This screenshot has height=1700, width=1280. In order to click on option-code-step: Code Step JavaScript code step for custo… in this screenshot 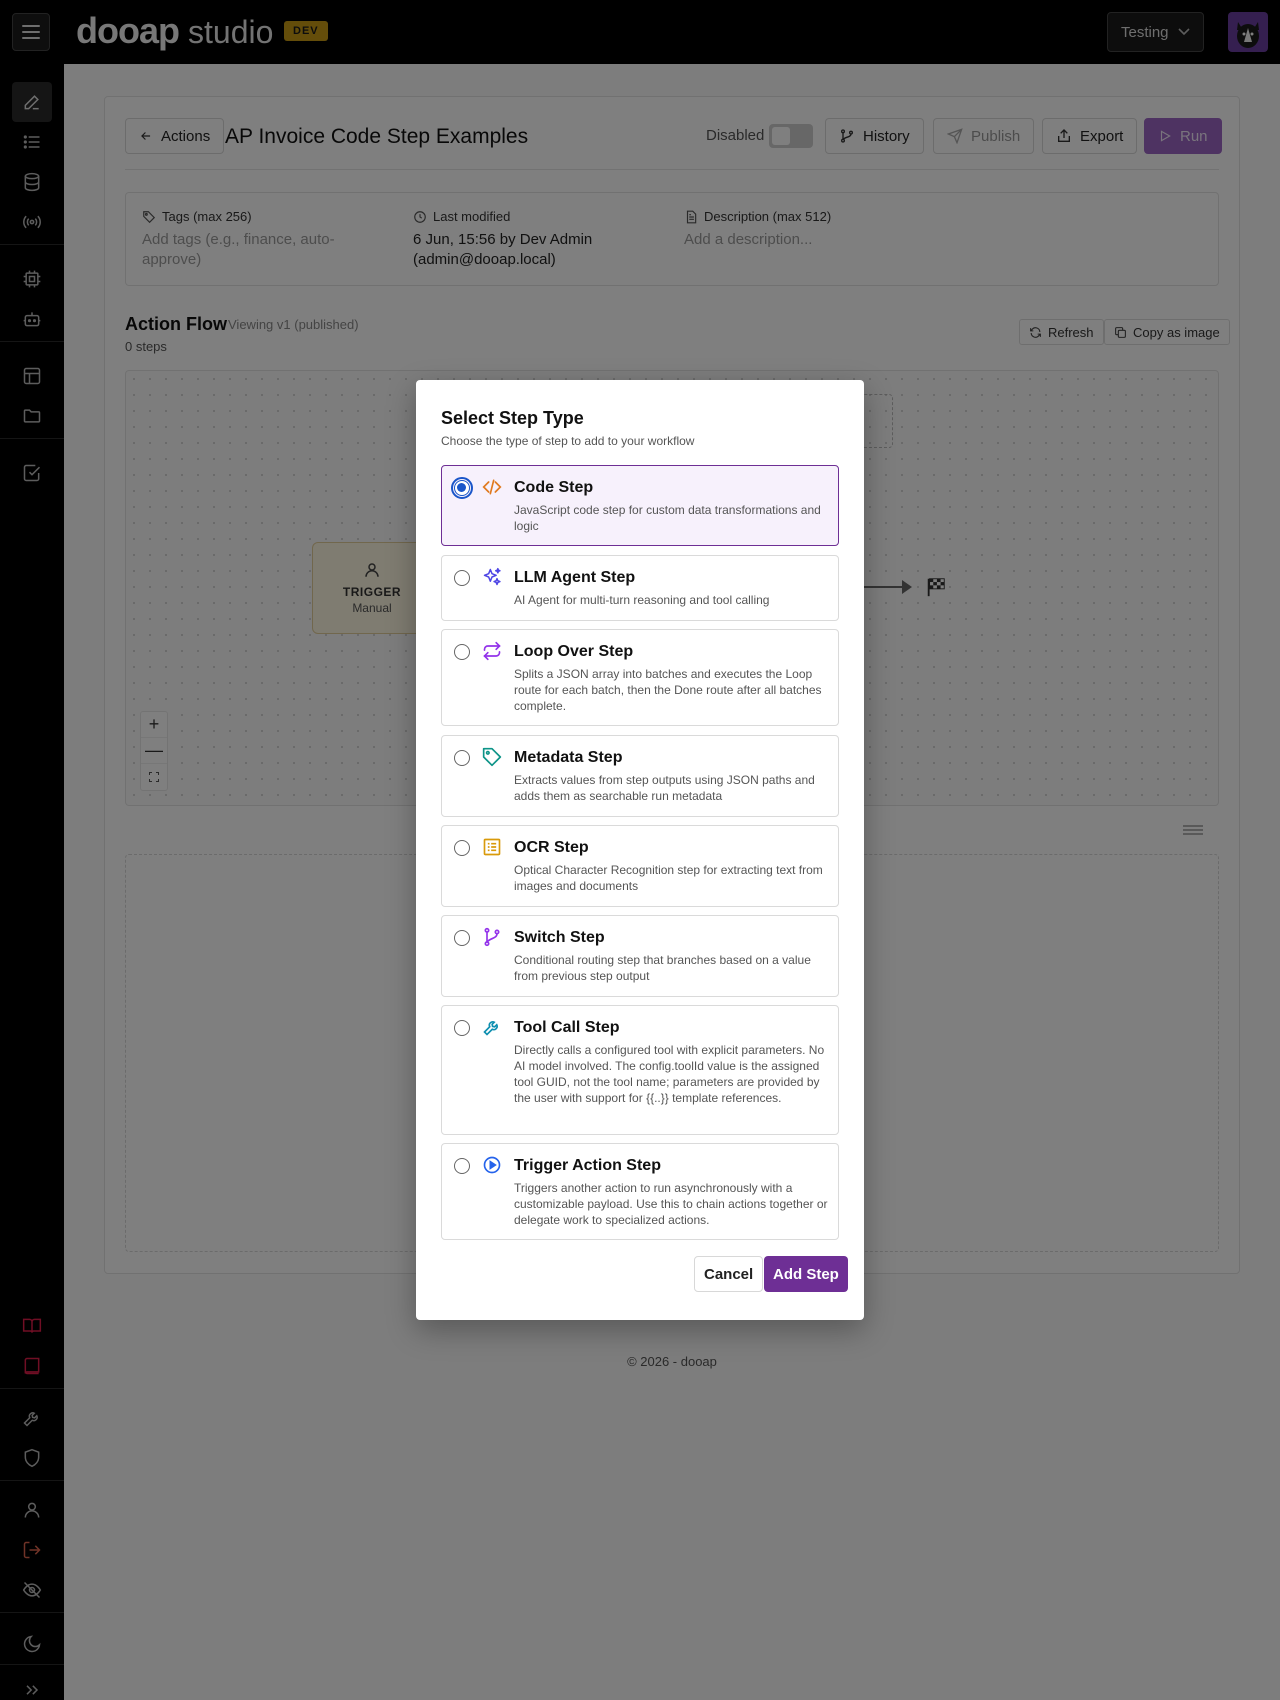, I will do `click(640, 505)`.